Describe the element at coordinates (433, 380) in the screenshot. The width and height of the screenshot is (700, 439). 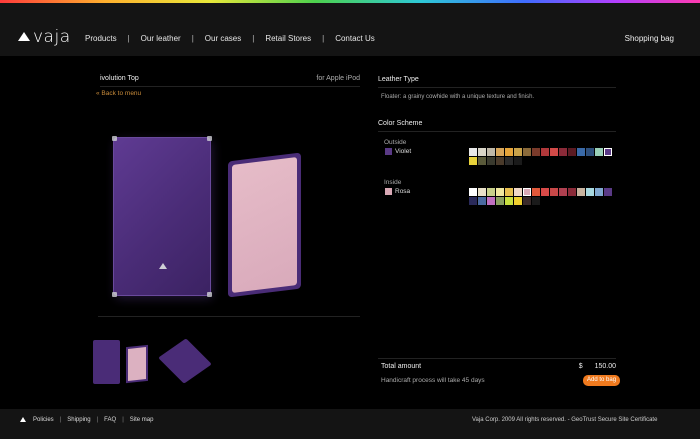
I see `lead-time-note: Handicraft process will take 45 days` at that location.